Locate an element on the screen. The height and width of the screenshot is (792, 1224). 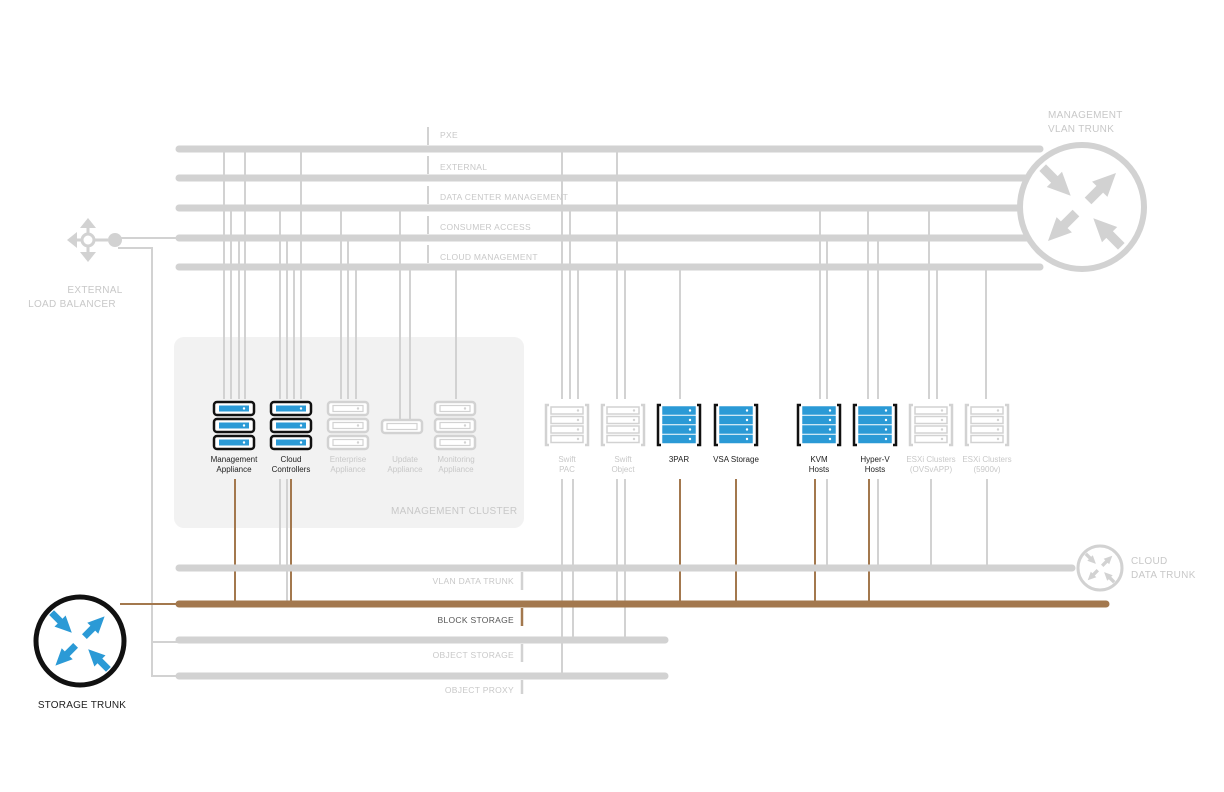
monitoring-server-icon is located at coordinates (455, 425).